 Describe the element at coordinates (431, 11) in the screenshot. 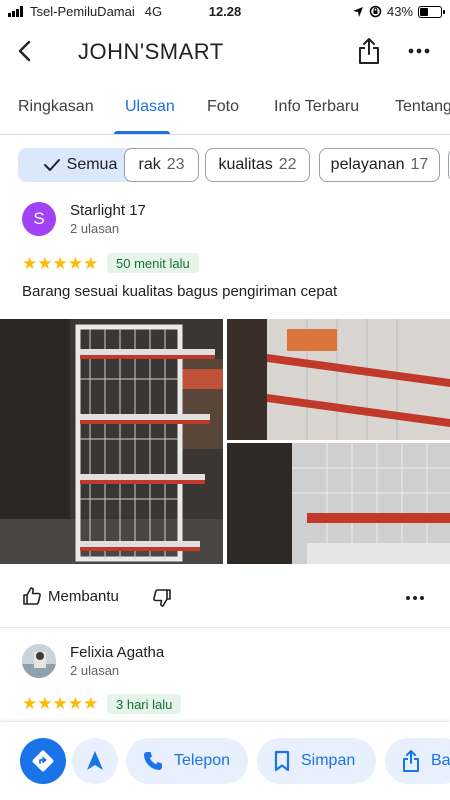

I see `battery-icon` at that location.